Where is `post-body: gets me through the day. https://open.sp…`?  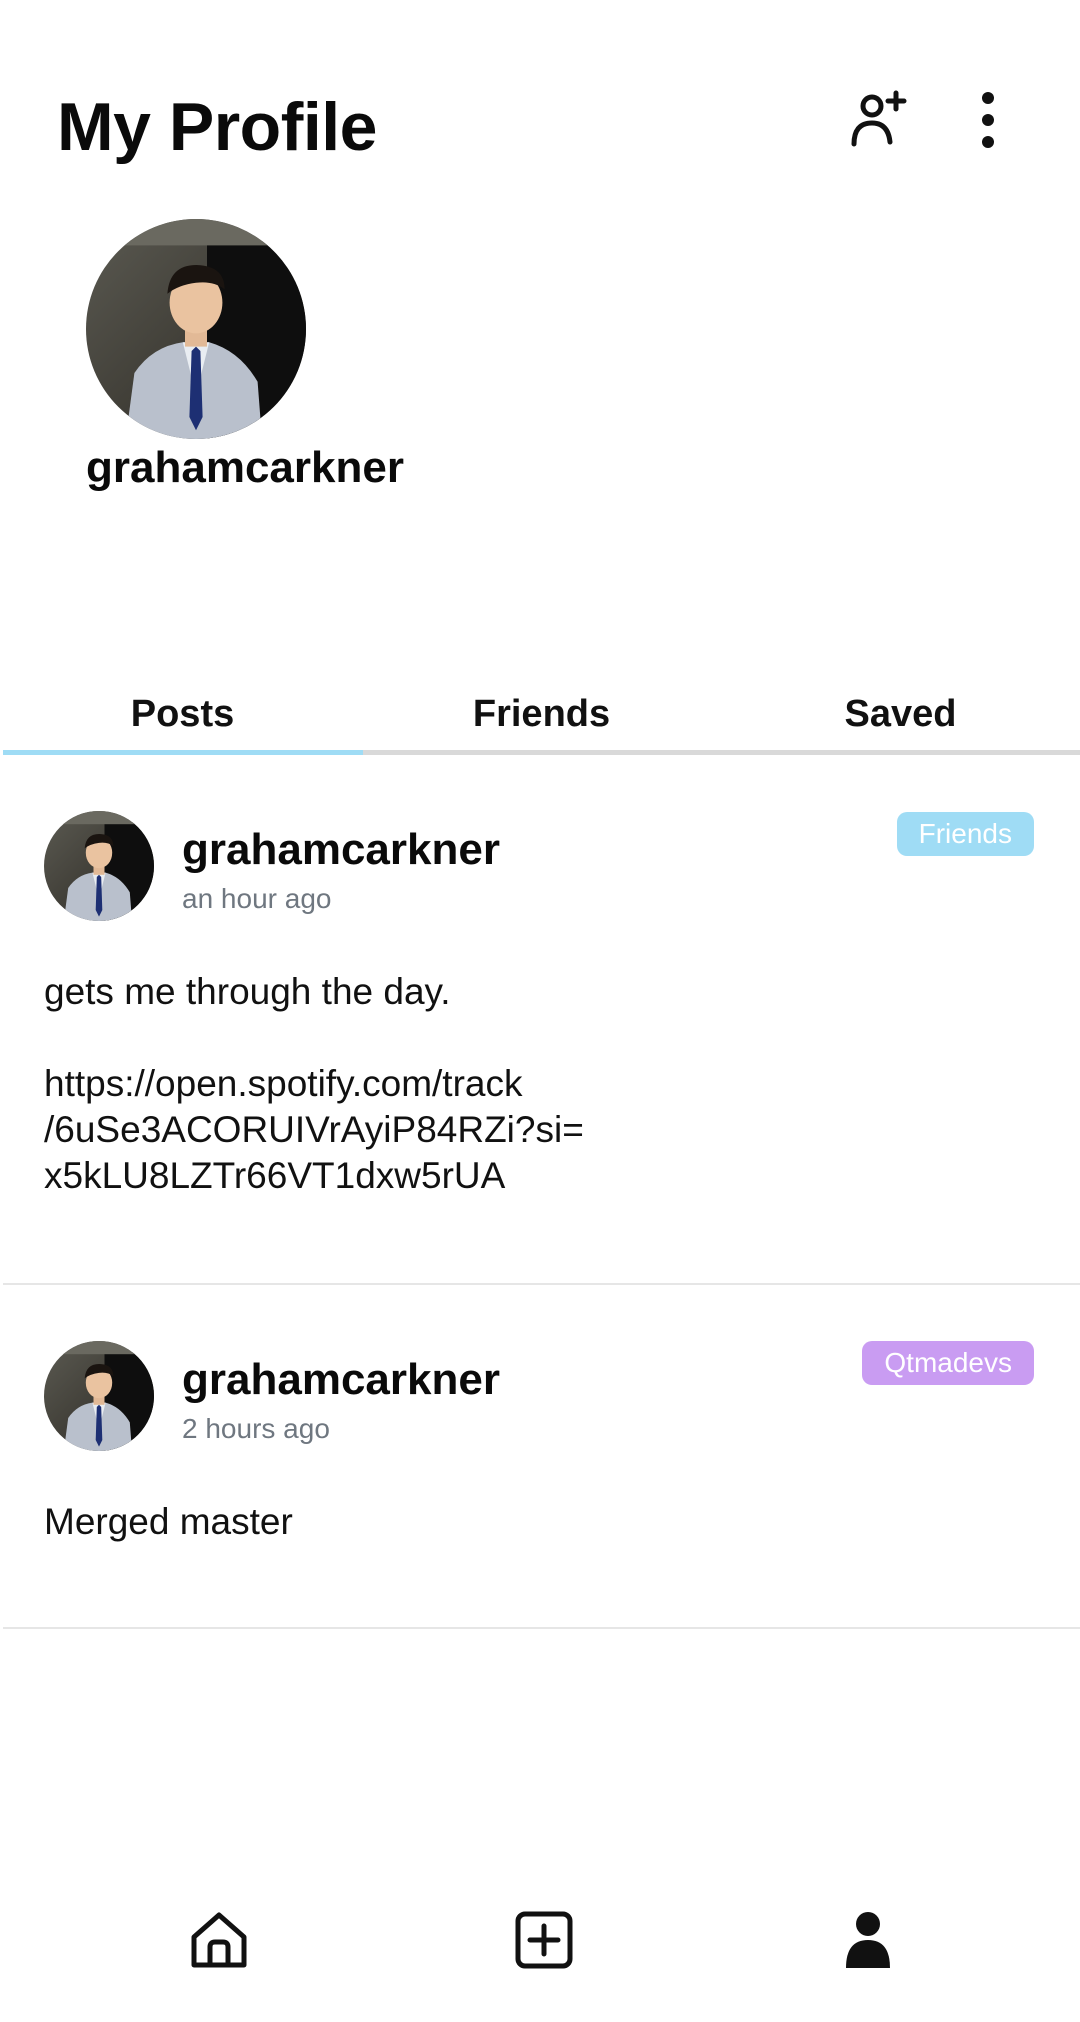 post-body: gets me through the day. https://open.sp… is located at coordinates (494, 1084).